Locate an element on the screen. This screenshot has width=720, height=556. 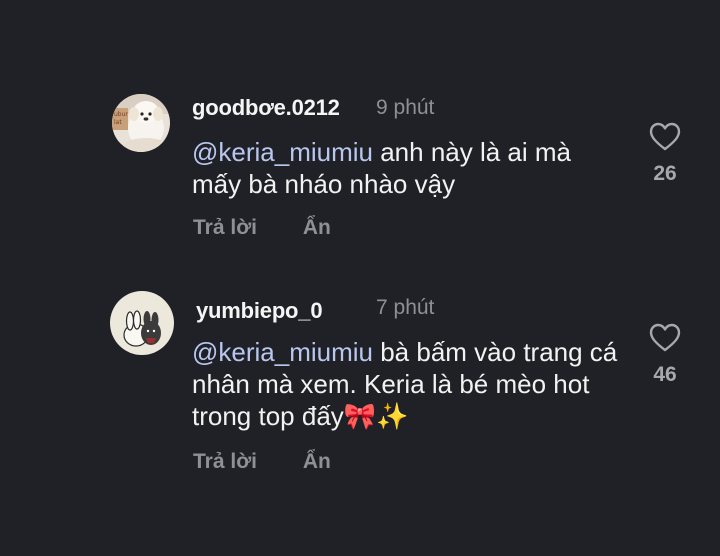
comment-username: goodbơe.0212 is located at coordinates (266, 108).